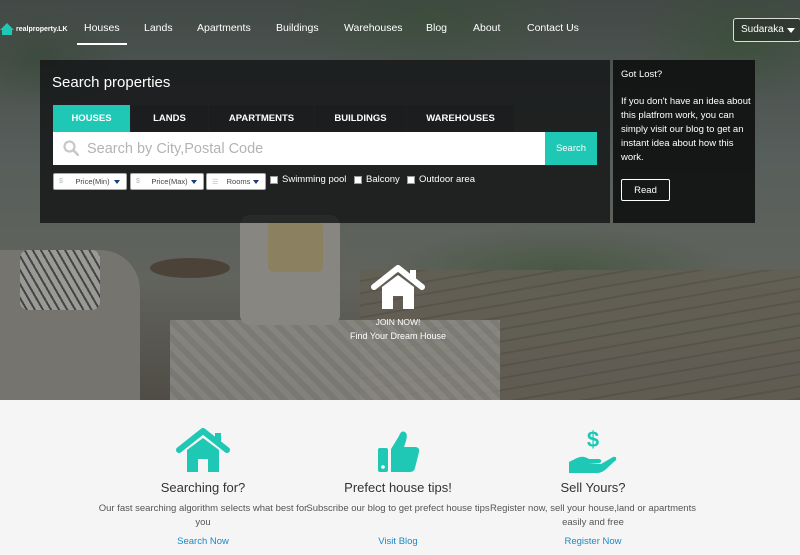 Image resolution: width=800 pixels, height=555 pixels. What do you see at coordinates (593, 487) in the screenshot?
I see `feature-title: Sell Yours?` at bounding box center [593, 487].